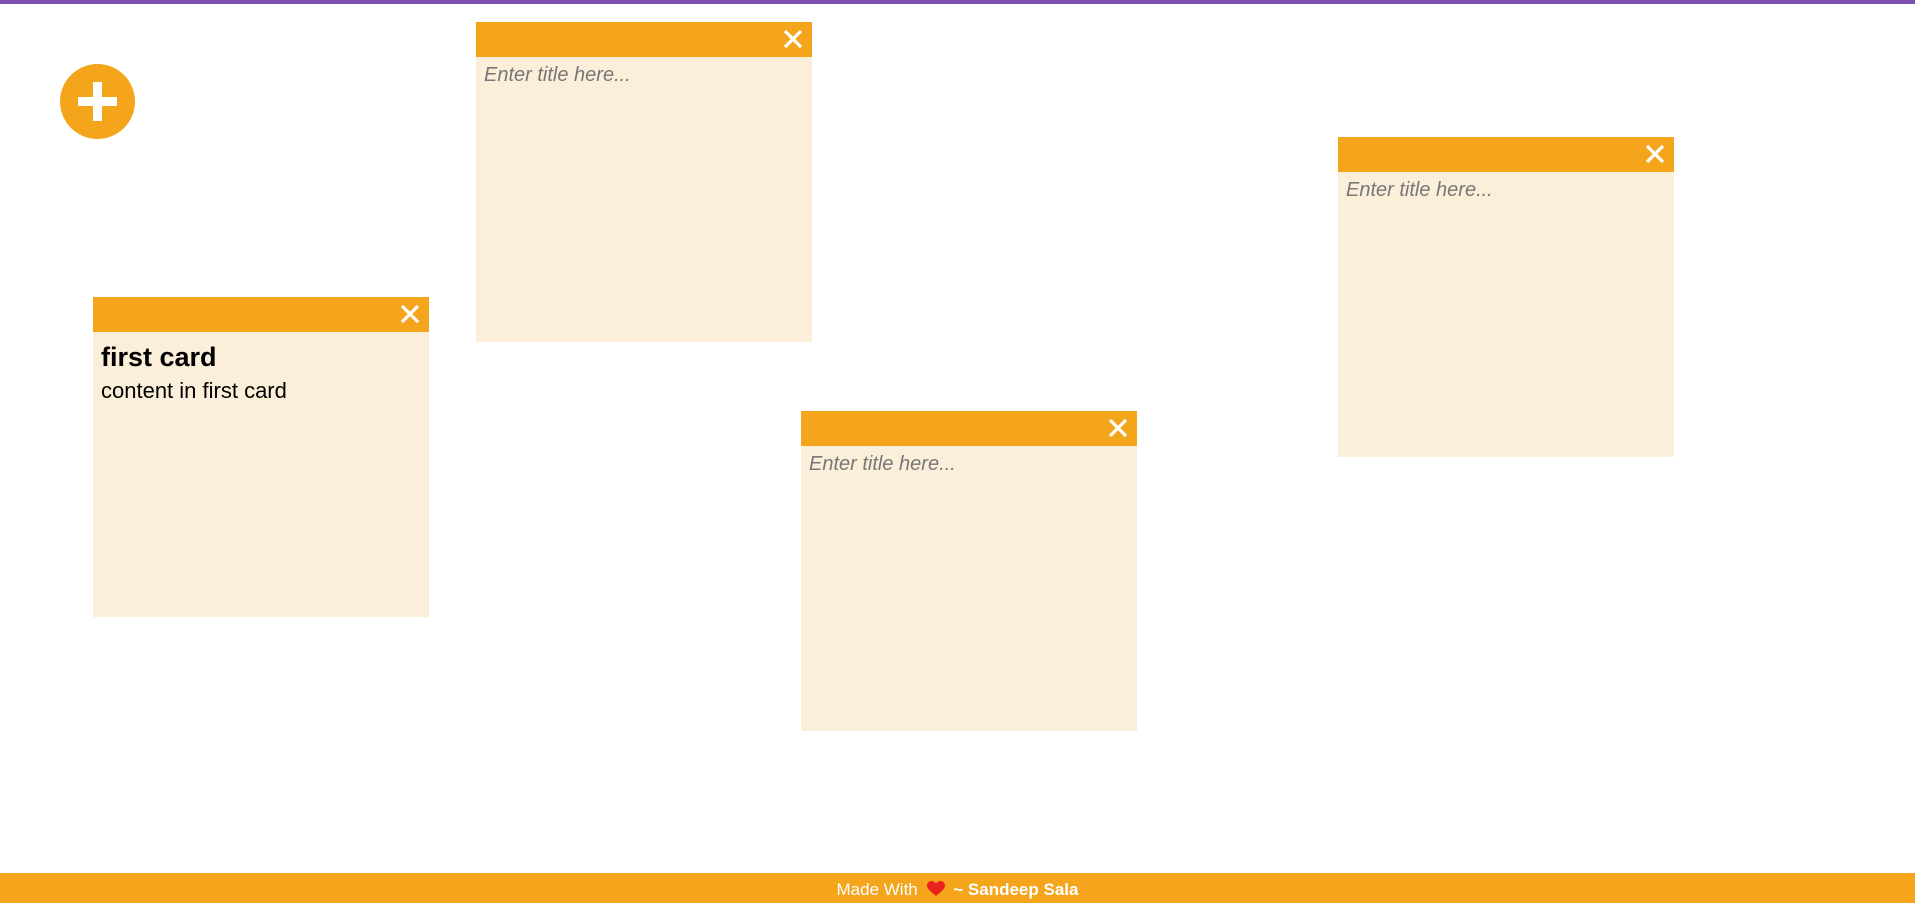 The height and width of the screenshot is (907, 1915). I want to click on note-body: first card content in first card, so click(261, 372).